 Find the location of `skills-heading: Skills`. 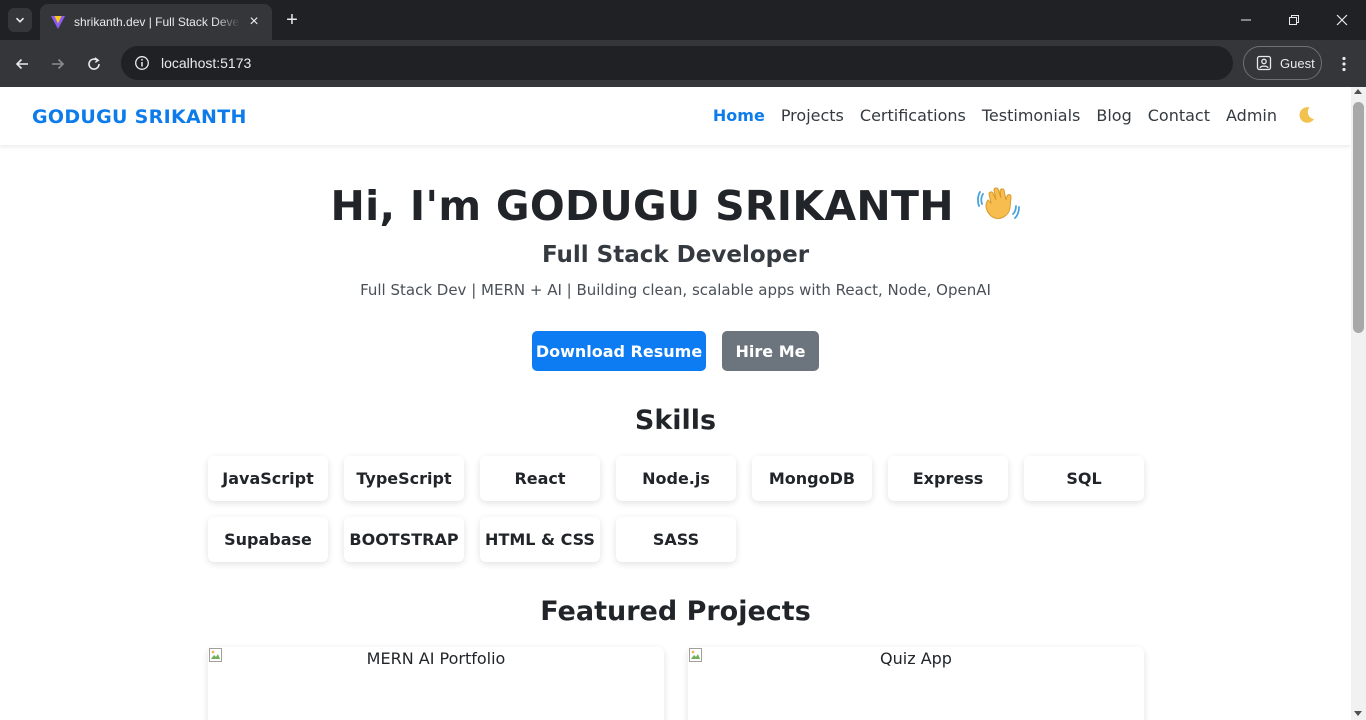

skills-heading: Skills is located at coordinates (675, 420).